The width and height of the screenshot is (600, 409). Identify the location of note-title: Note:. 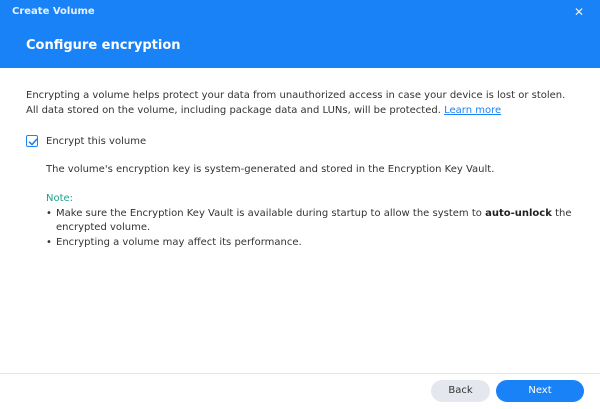
(60, 198).